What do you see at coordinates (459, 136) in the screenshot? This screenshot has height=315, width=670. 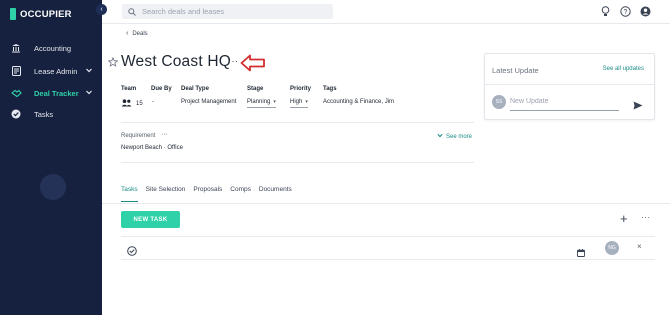 I see `see-more-label: See more` at bounding box center [459, 136].